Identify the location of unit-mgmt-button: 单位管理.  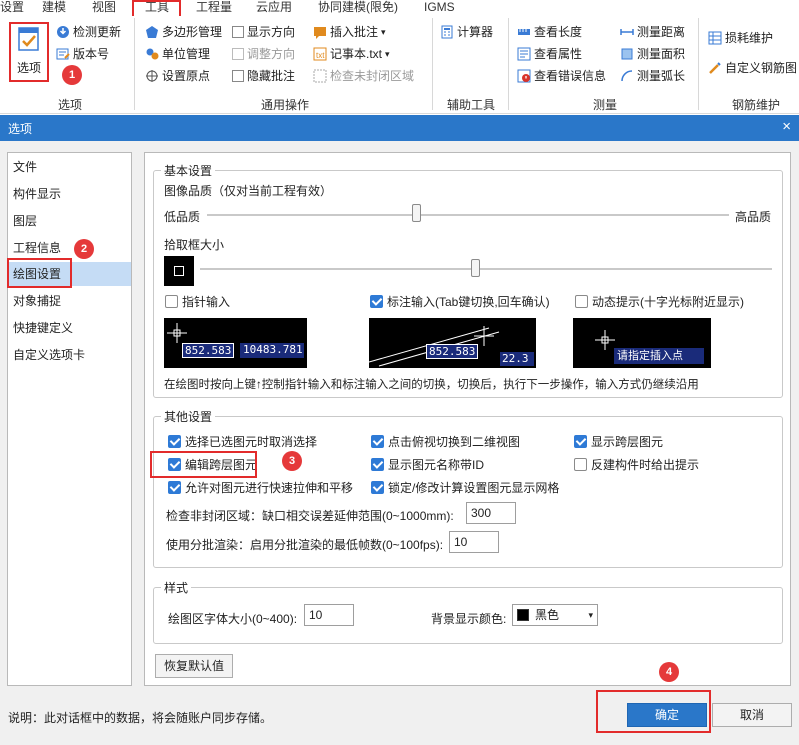
(177, 54).